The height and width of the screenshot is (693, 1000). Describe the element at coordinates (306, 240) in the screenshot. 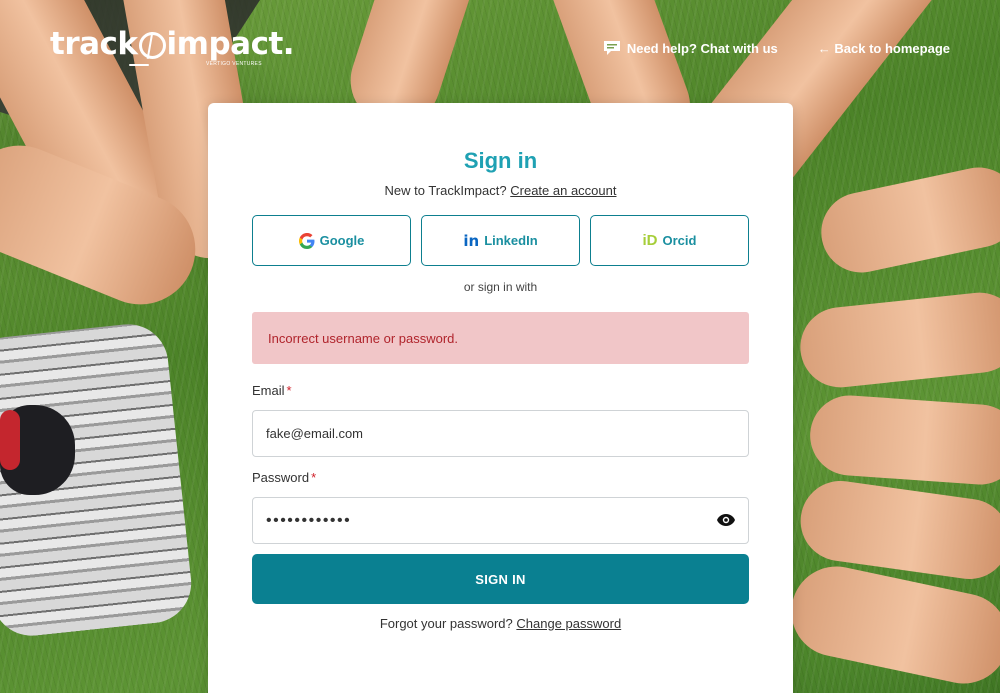

I see `google-icon` at that location.